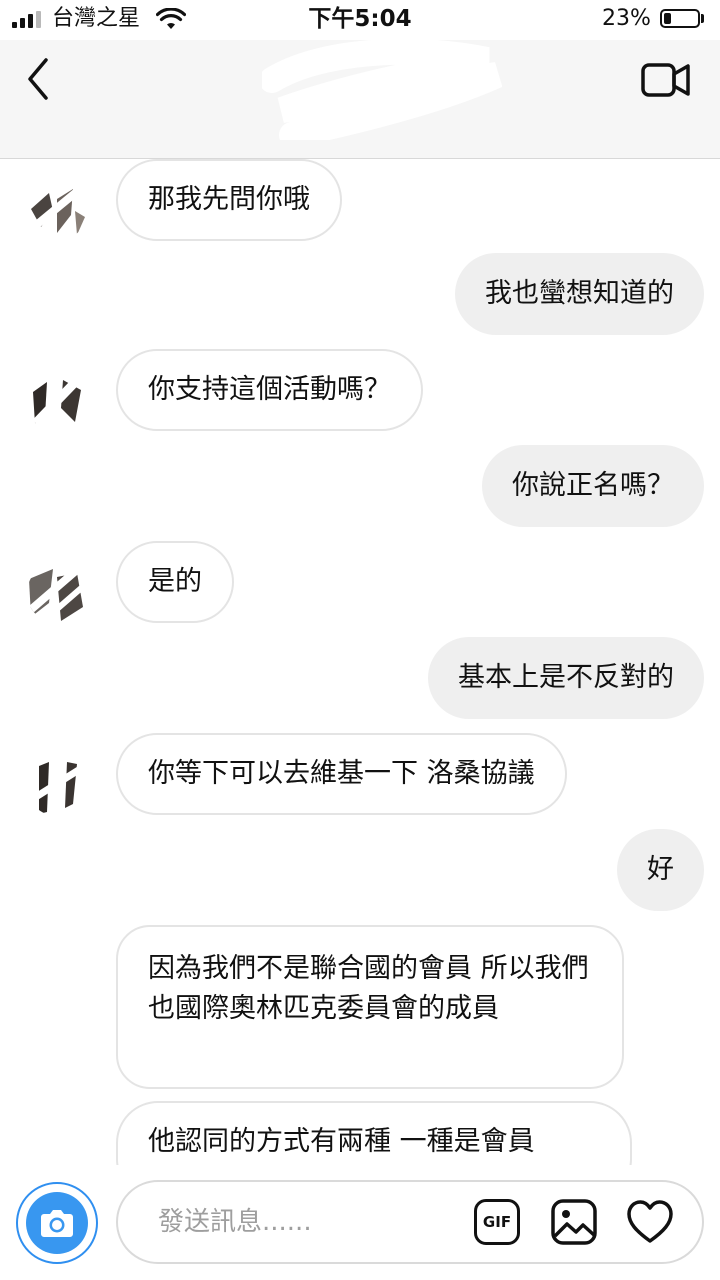  I want to click on status-bar: 台灣之星 下午5:04 23%, so click(360, 20).